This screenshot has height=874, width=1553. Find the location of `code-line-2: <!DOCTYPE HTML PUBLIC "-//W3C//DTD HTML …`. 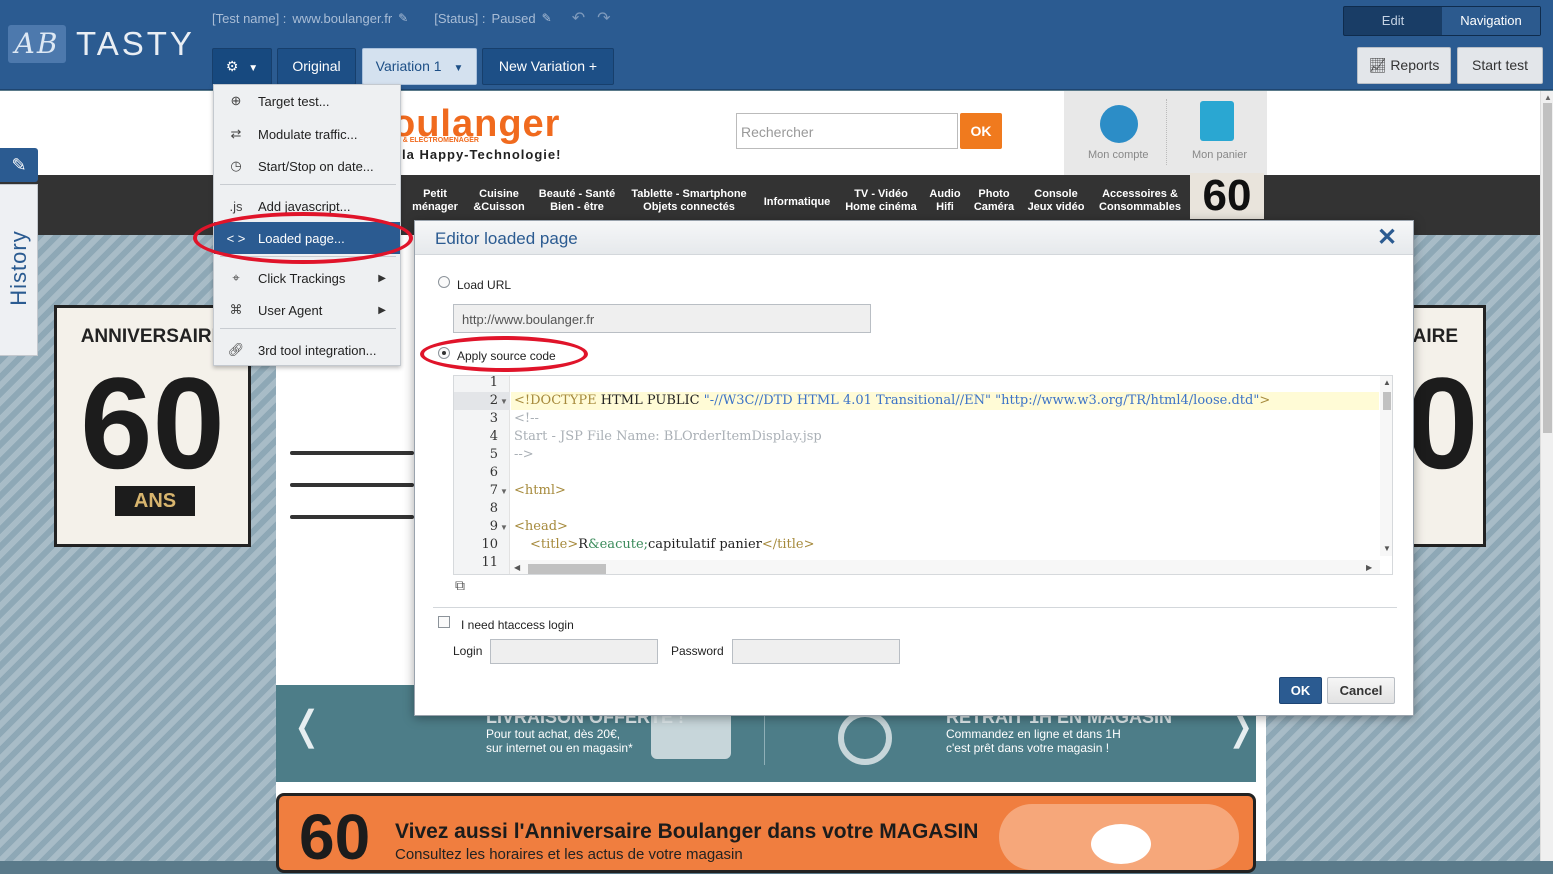

code-line-2: <!DOCTYPE HTML PUBLIC "-//W3C//DTD HTML … is located at coordinates (892, 401).